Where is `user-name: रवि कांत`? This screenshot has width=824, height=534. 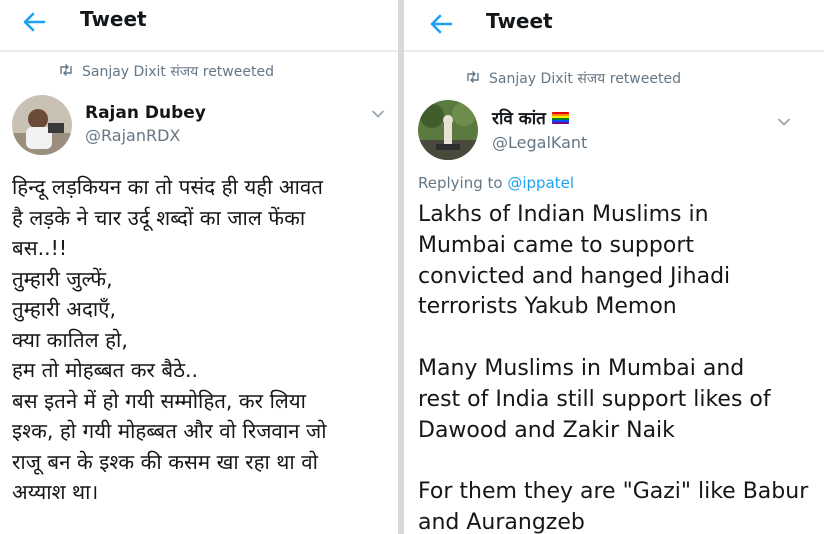
user-name: रवि कांत is located at coordinates (530, 117).